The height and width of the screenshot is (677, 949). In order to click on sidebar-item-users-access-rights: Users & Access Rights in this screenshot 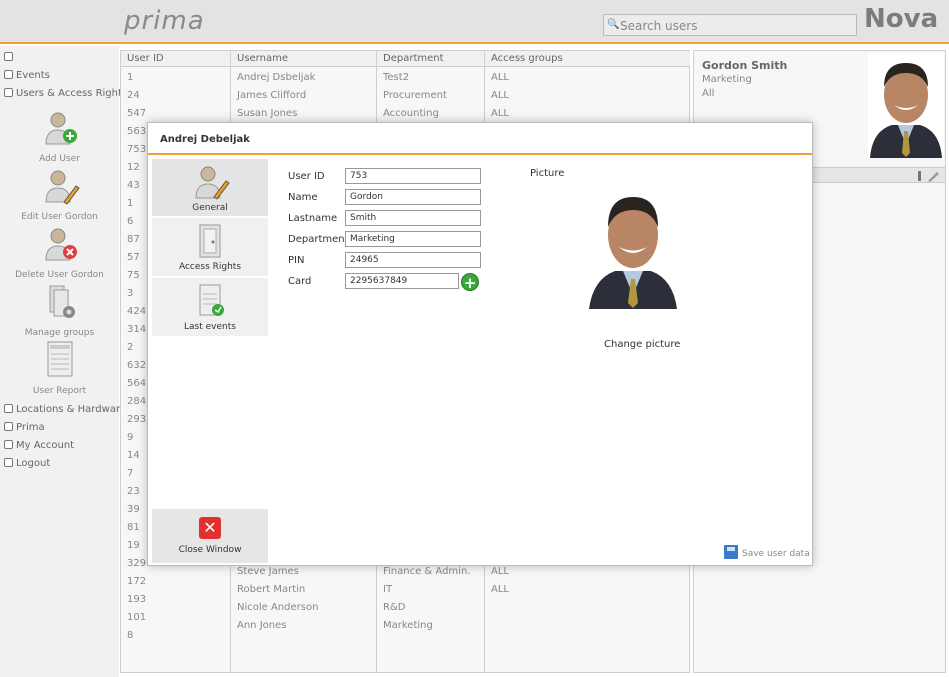, I will do `click(65, 96)`.